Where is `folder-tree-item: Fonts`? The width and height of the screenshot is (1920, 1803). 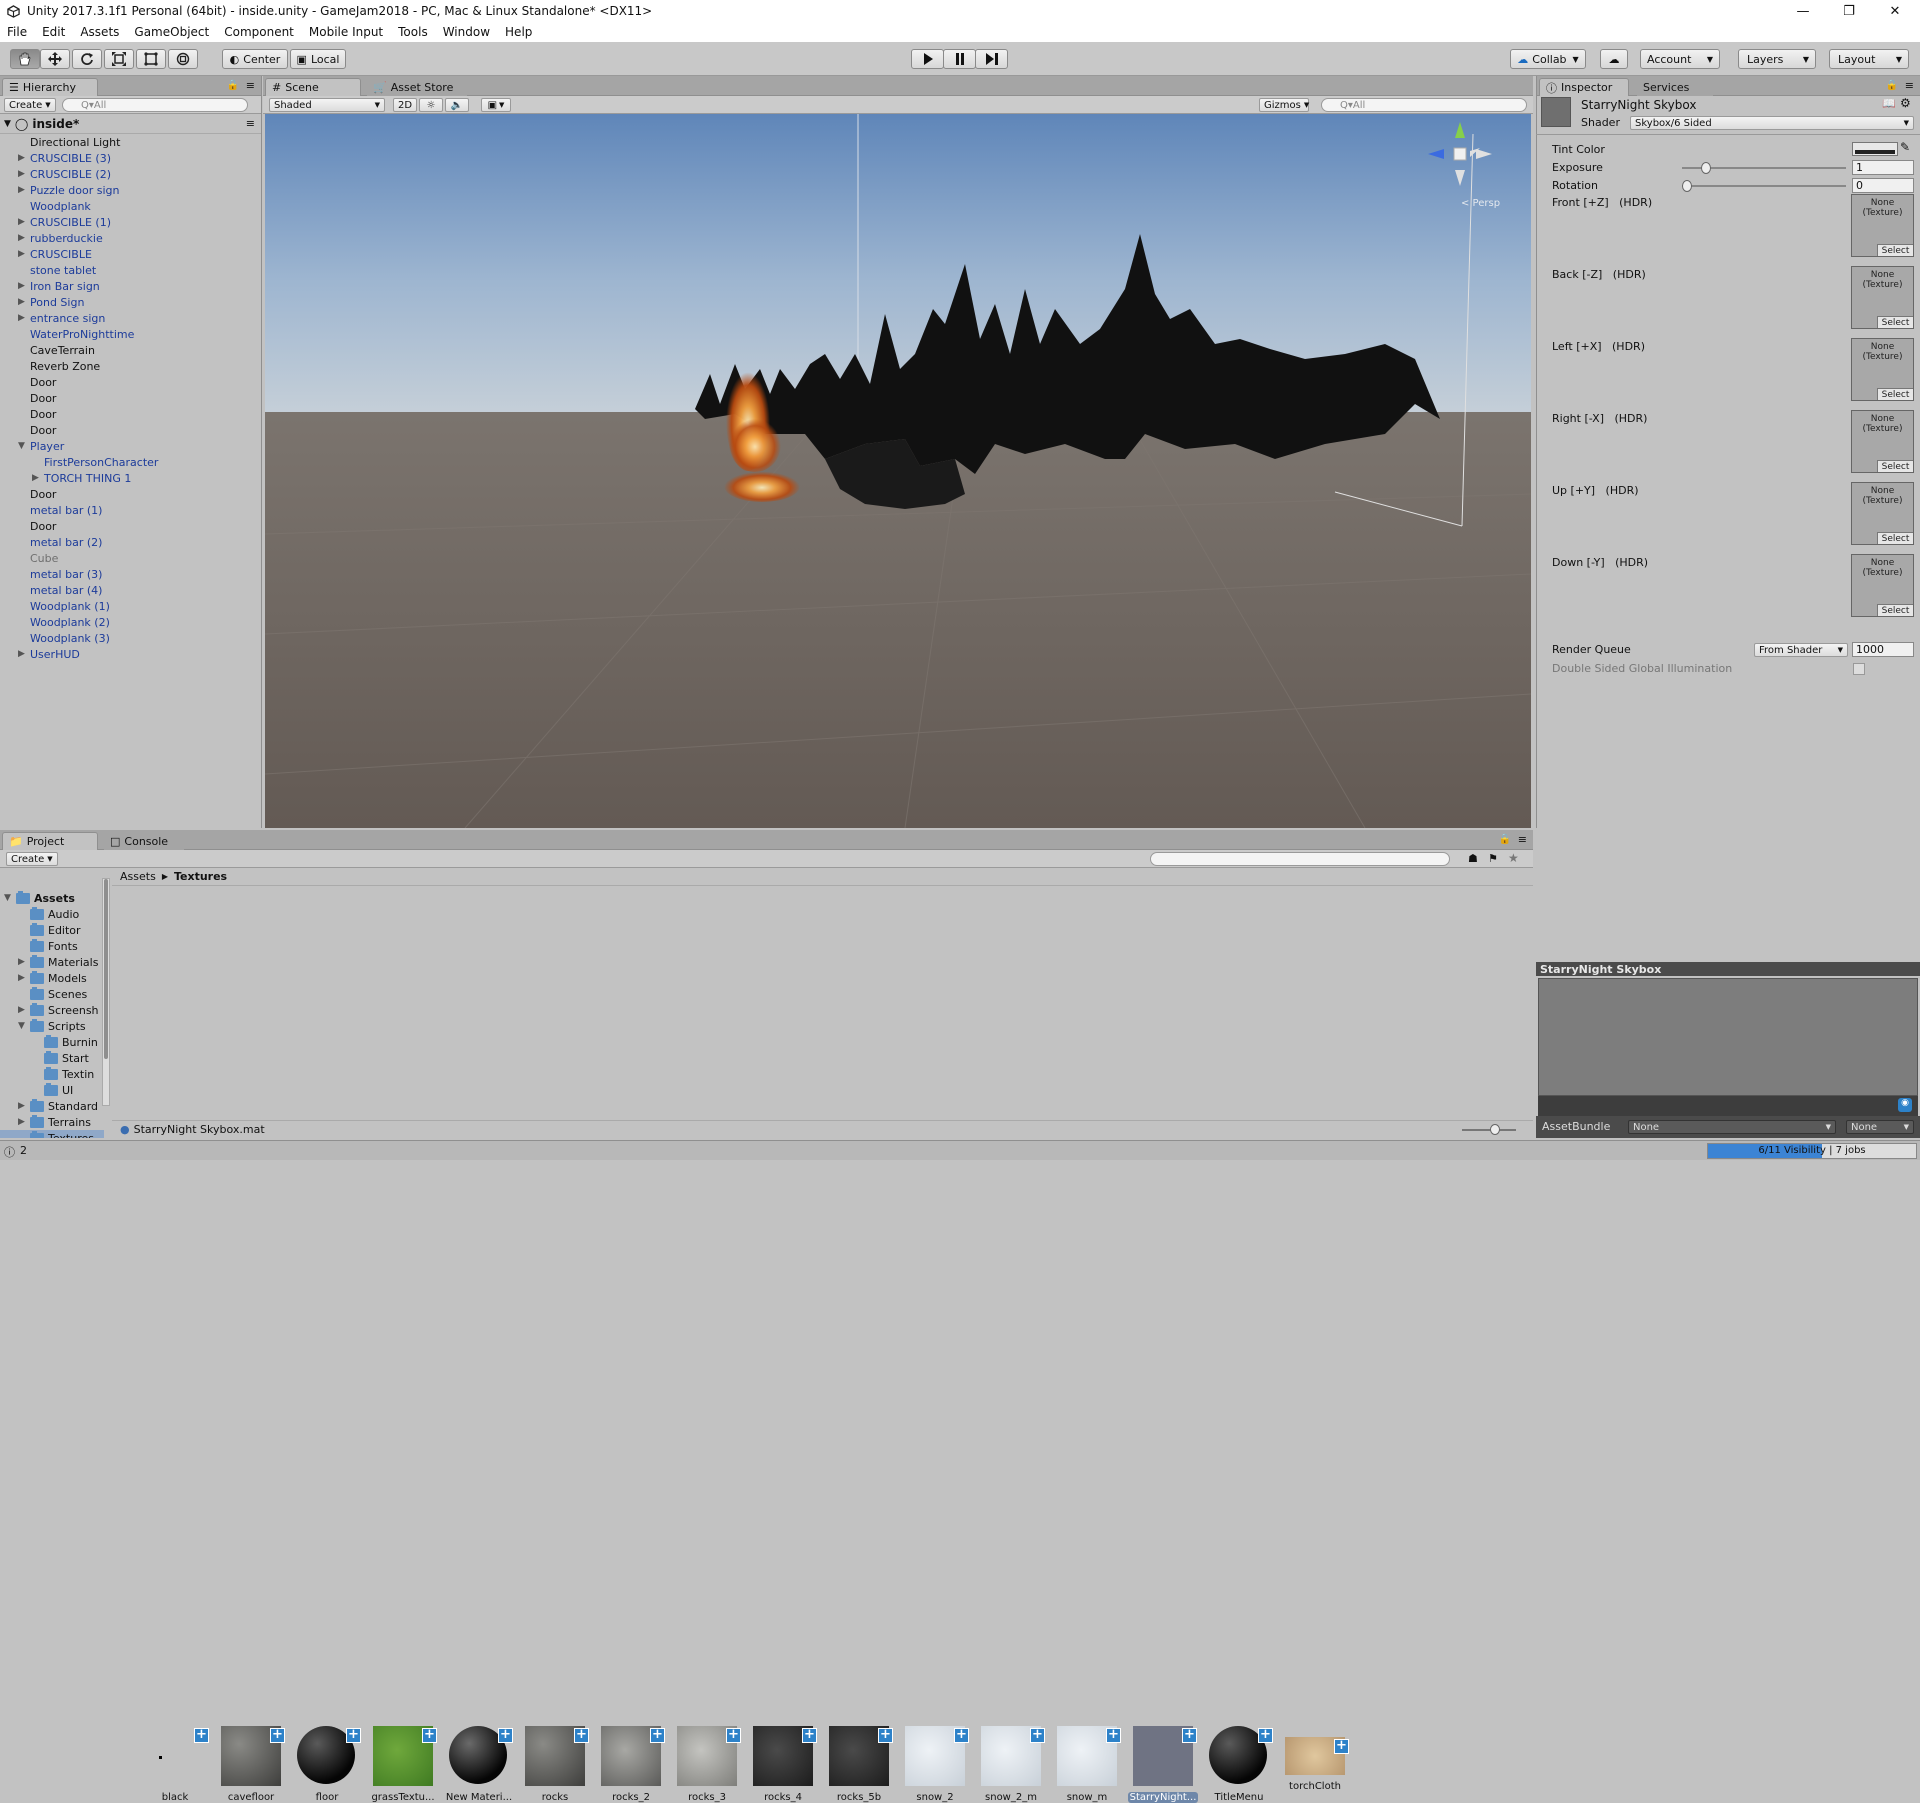 folder-tree-item: Fonts is located at coordinates (52, 946).